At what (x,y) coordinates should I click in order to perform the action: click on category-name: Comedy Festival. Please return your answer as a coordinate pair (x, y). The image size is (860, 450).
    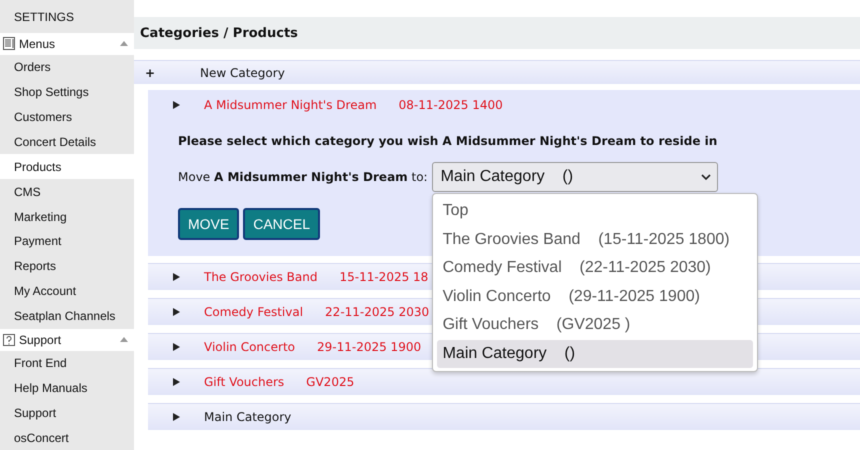
    Looking at the image, I should click on (254, 312).